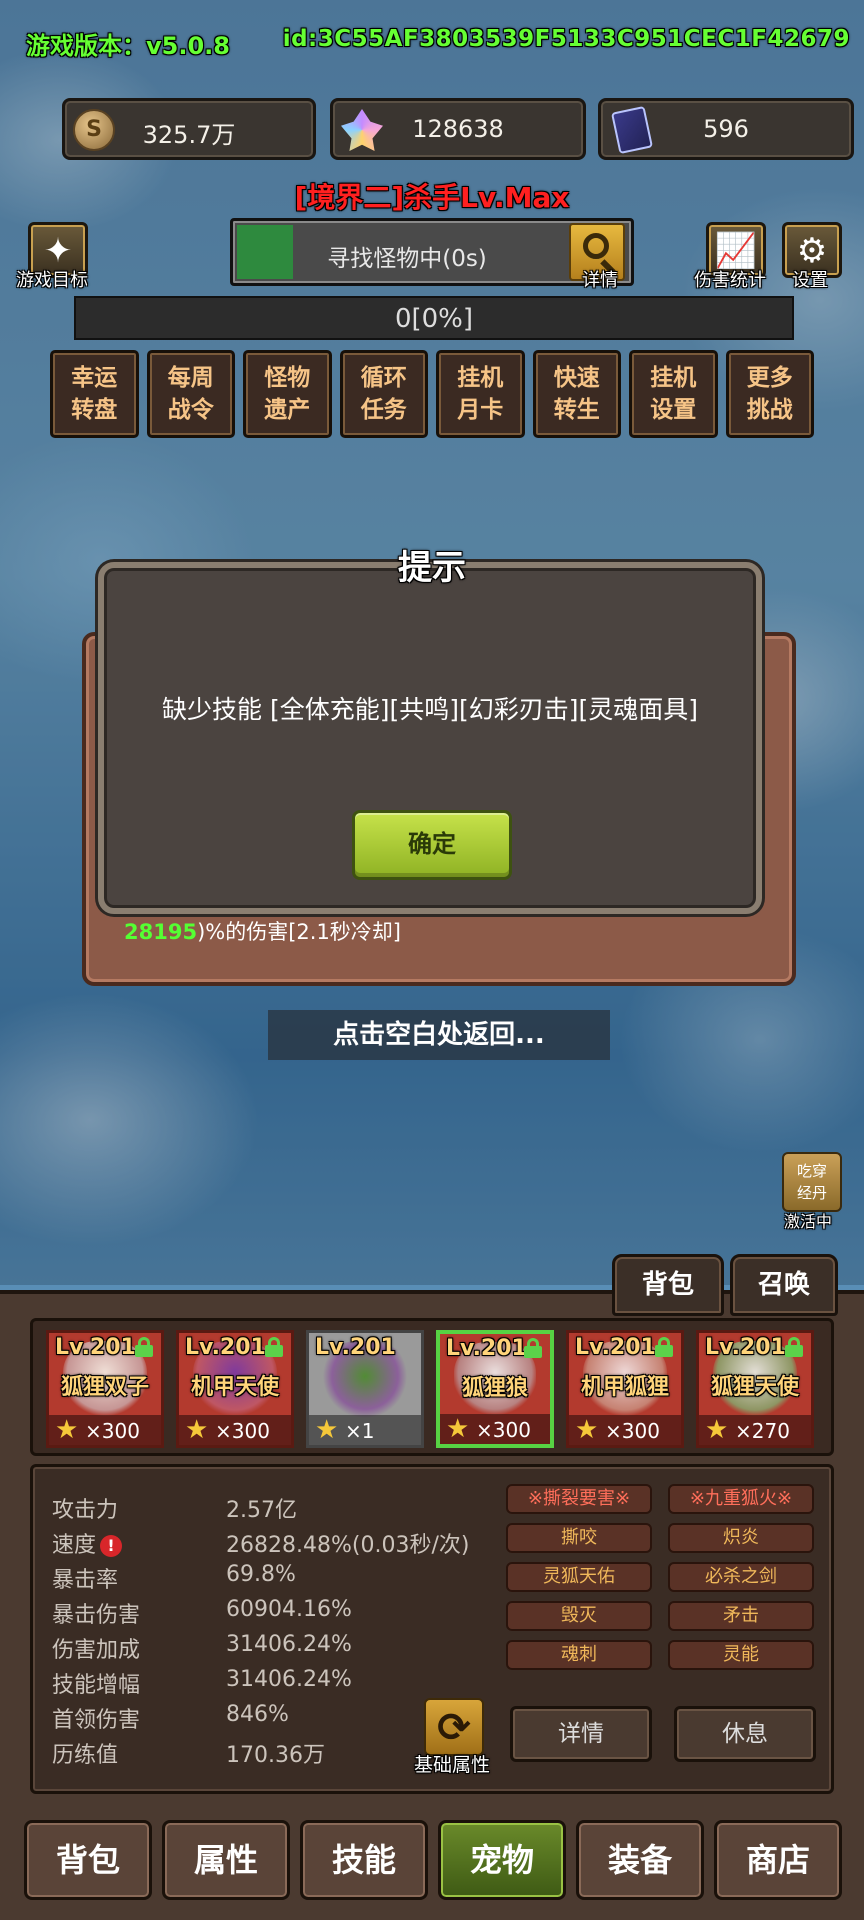 Image resolution: width=864 pixels, height=1920 pixels. Describe the element at coordinates (502, 1860) in the screenshot. I see `nav-pets: 宠物` at that location.